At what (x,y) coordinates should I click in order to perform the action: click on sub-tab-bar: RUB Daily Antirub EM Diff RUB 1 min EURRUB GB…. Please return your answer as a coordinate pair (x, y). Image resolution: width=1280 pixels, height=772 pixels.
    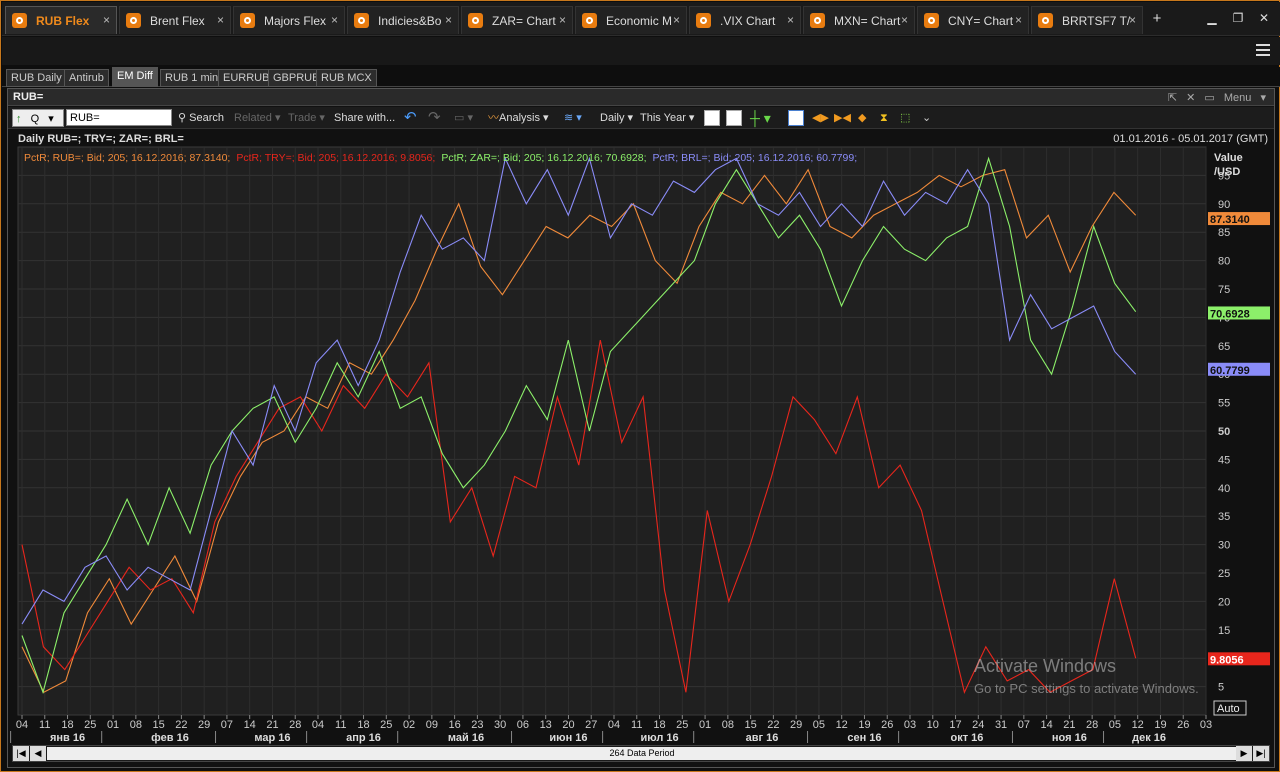
    Looking at the image, I should click on (641, 77).